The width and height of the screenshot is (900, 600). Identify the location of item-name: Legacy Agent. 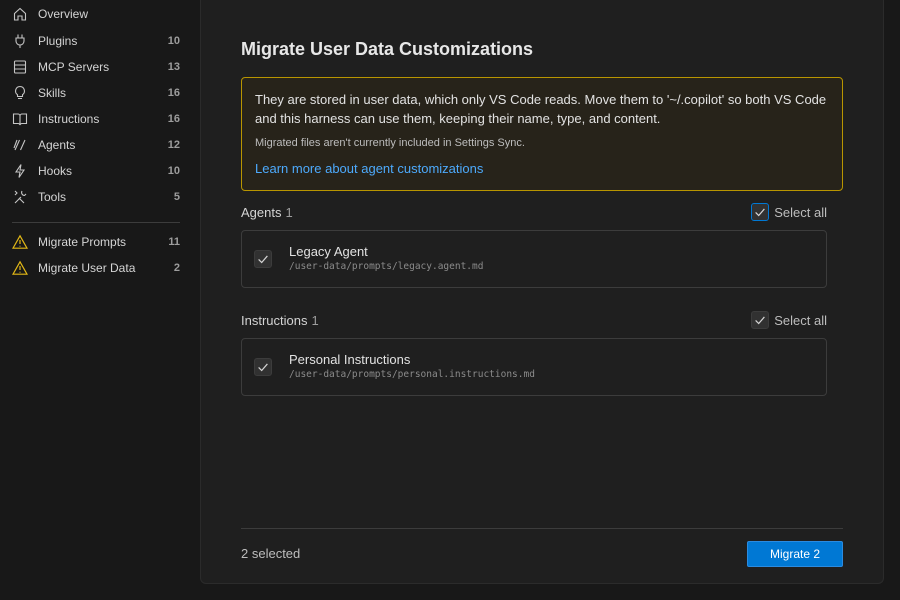
(328, 251).